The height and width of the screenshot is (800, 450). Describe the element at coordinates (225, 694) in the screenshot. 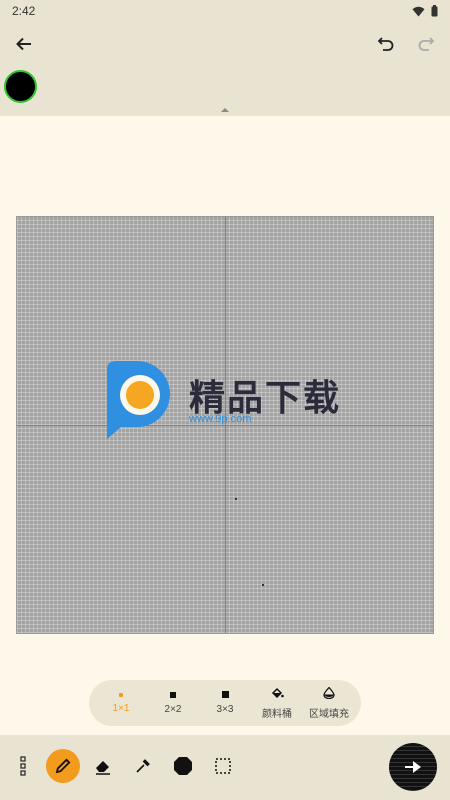

I see `brush-dot-large-icon` at that location.